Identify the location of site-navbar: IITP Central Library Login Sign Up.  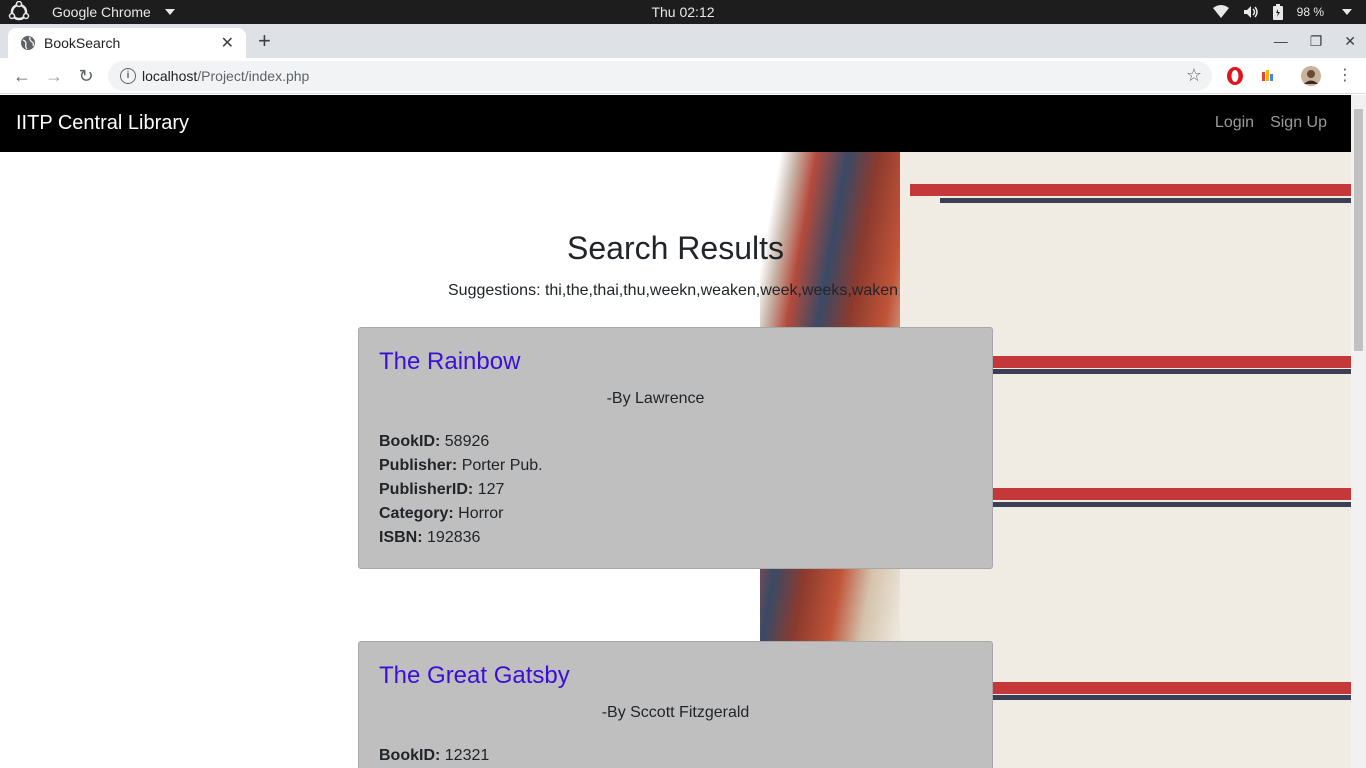
(675, 123).